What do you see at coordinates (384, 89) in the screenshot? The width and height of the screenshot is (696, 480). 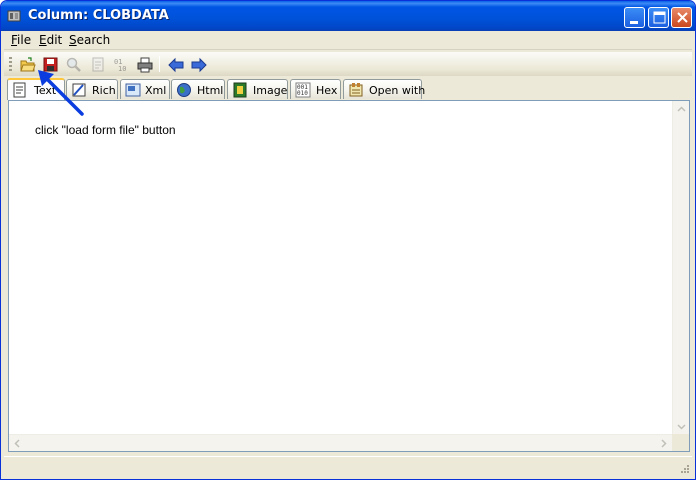 I see `tab-open-with: Open with` at bounding box center [384, 89].